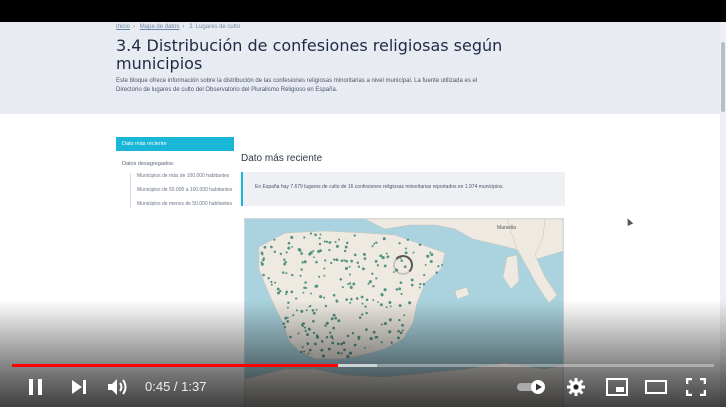  What do you see at coordinates (576, 387) in the screenshot?
I see `settings-button` at bounding box center [576, 387].